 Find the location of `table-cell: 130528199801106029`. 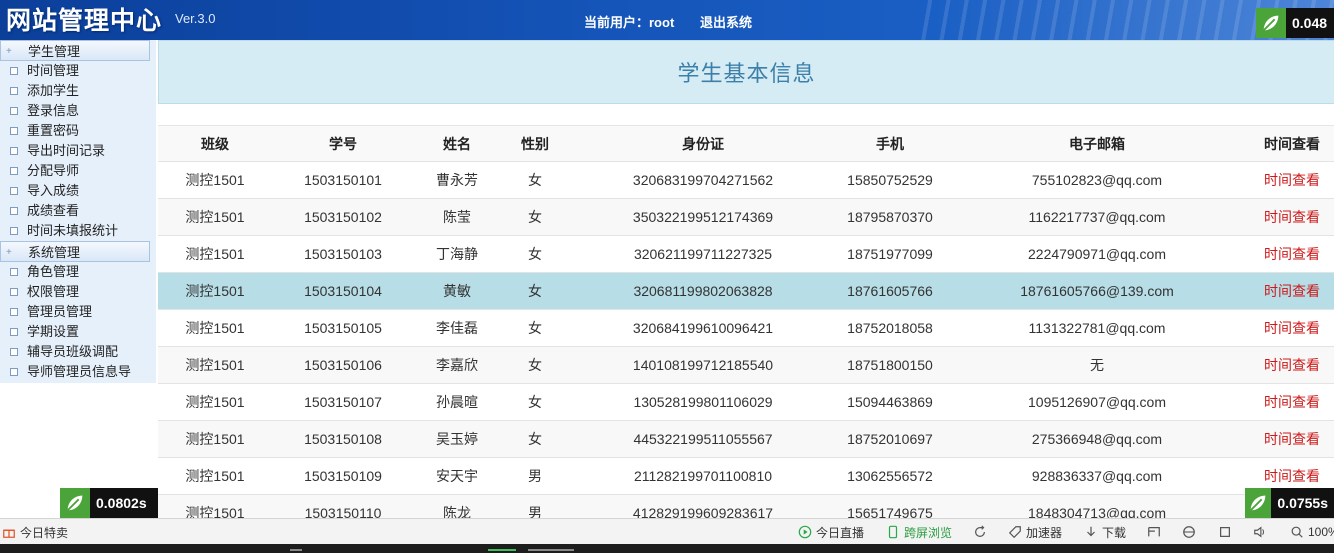

table-cell: 130528199801106029 is located at coordinates (703, 402).